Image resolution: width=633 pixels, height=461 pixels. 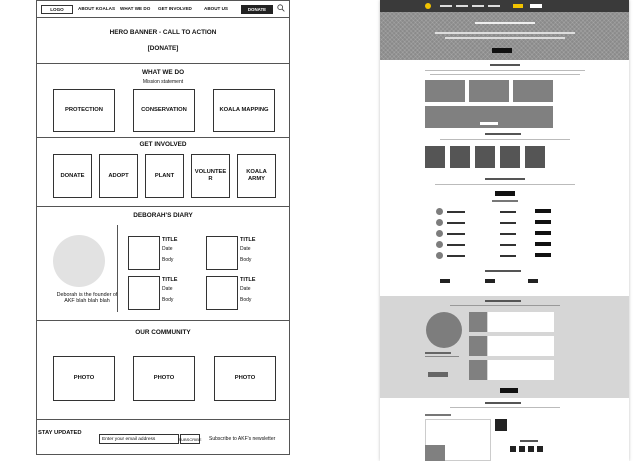 What do you see at coordinates (531, 449) in the screenshot?
I see `youtube-icon` at bounding box center [531, 449].